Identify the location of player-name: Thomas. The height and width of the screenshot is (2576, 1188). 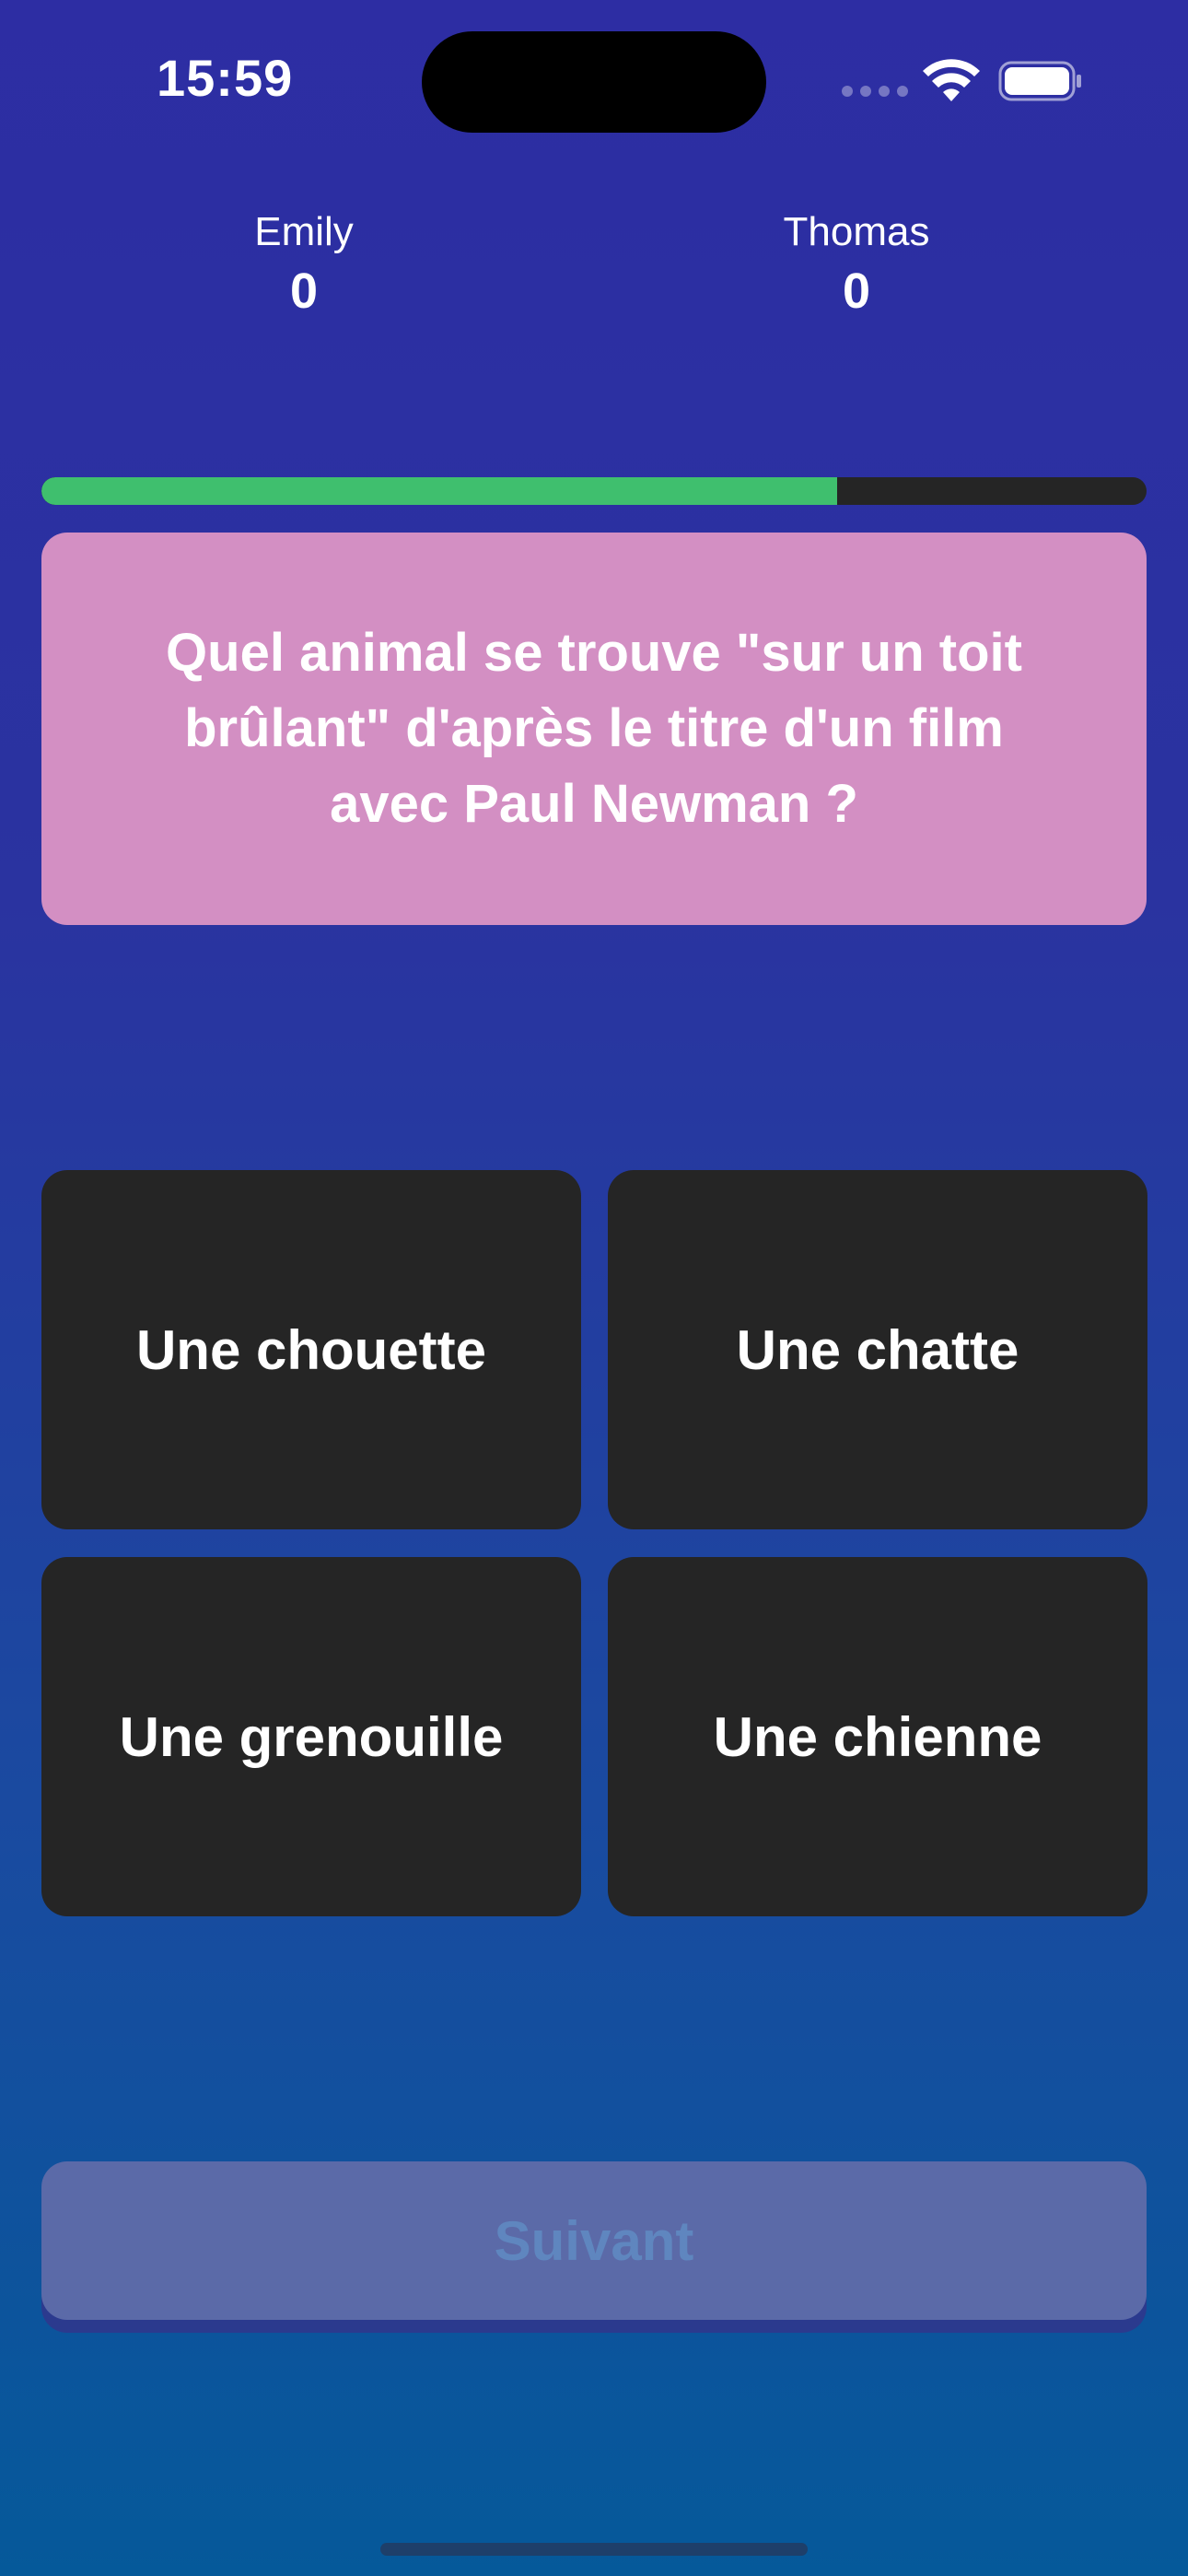
(856, 231).